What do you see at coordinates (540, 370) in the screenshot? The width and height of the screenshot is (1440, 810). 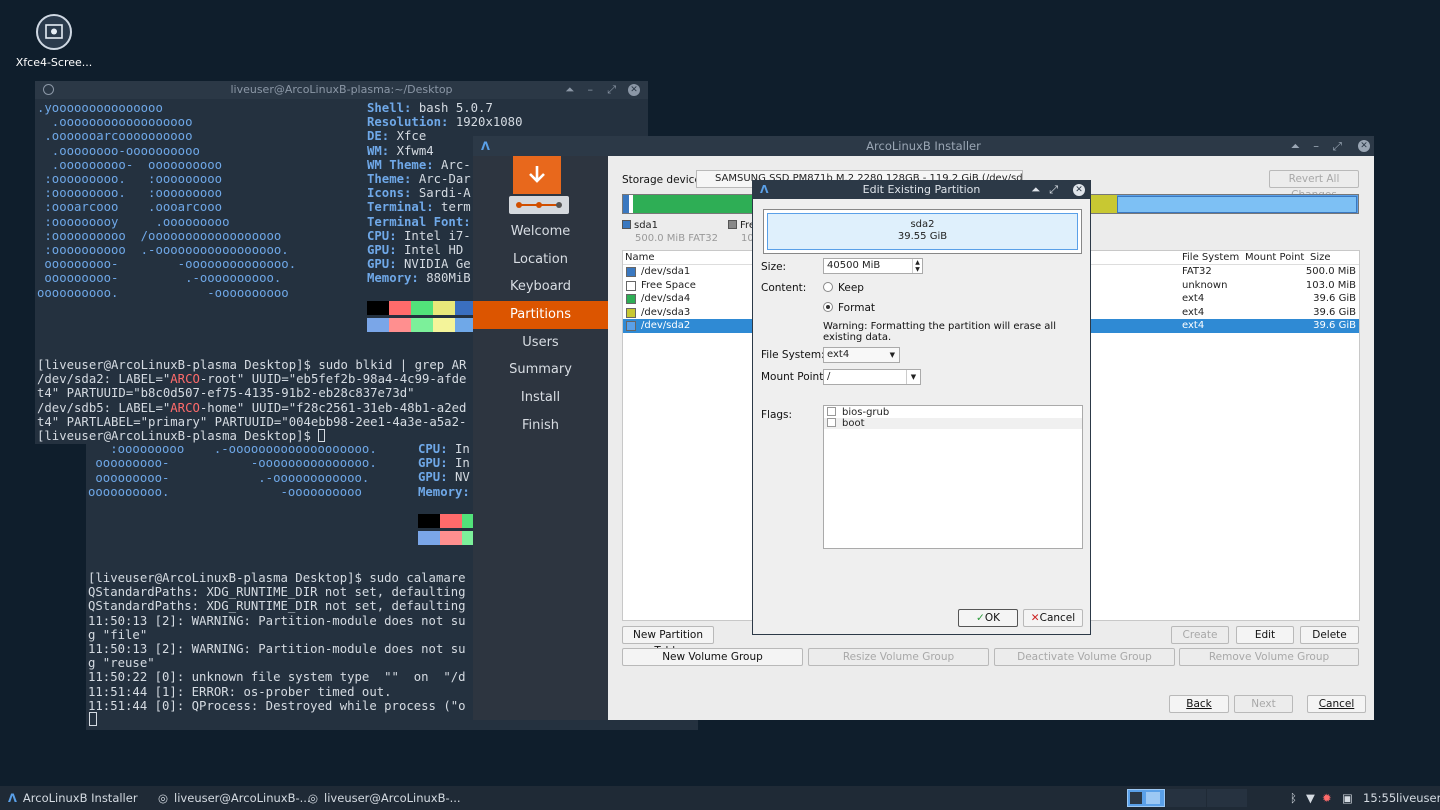 I see `step-summary: Summary` at bounding box center [540, 370].